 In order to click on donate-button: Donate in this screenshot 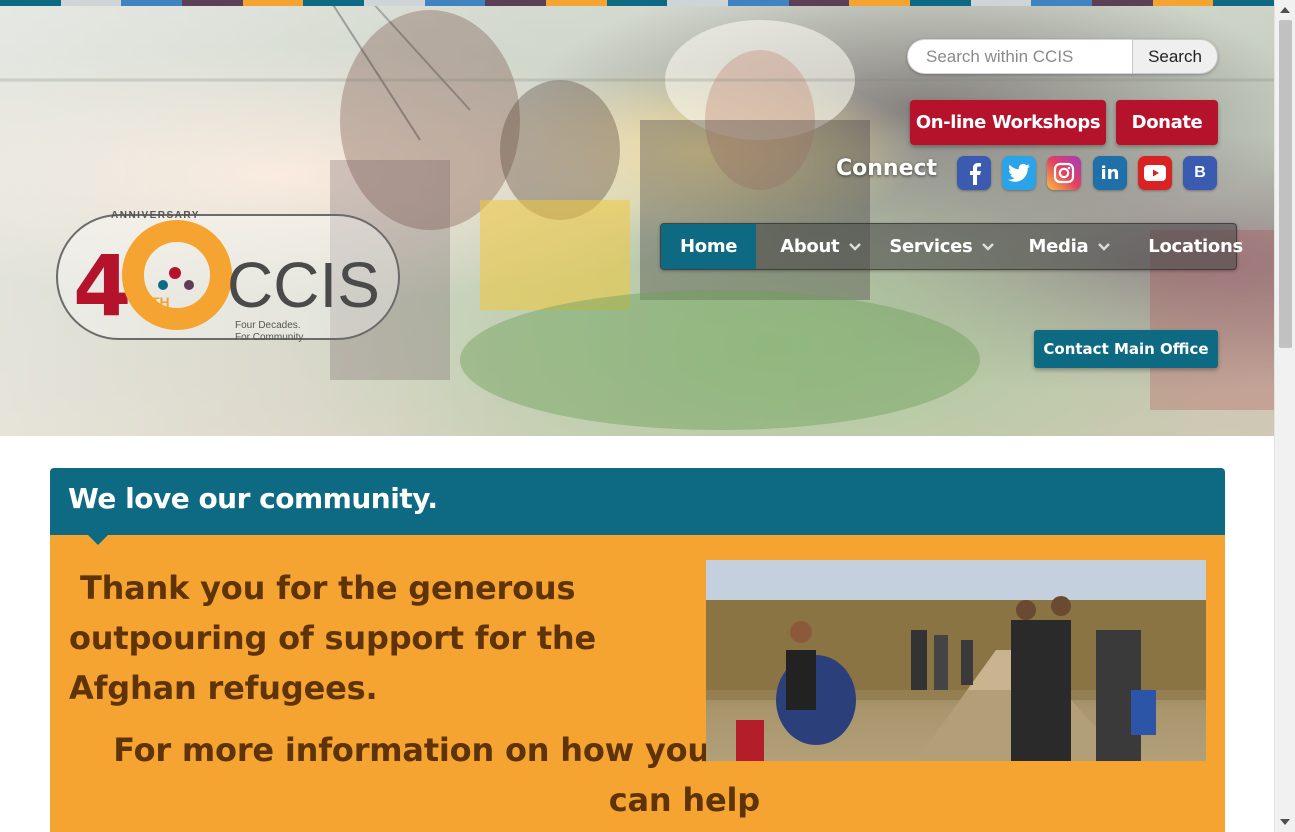, I will do `click(1167, 122)`.